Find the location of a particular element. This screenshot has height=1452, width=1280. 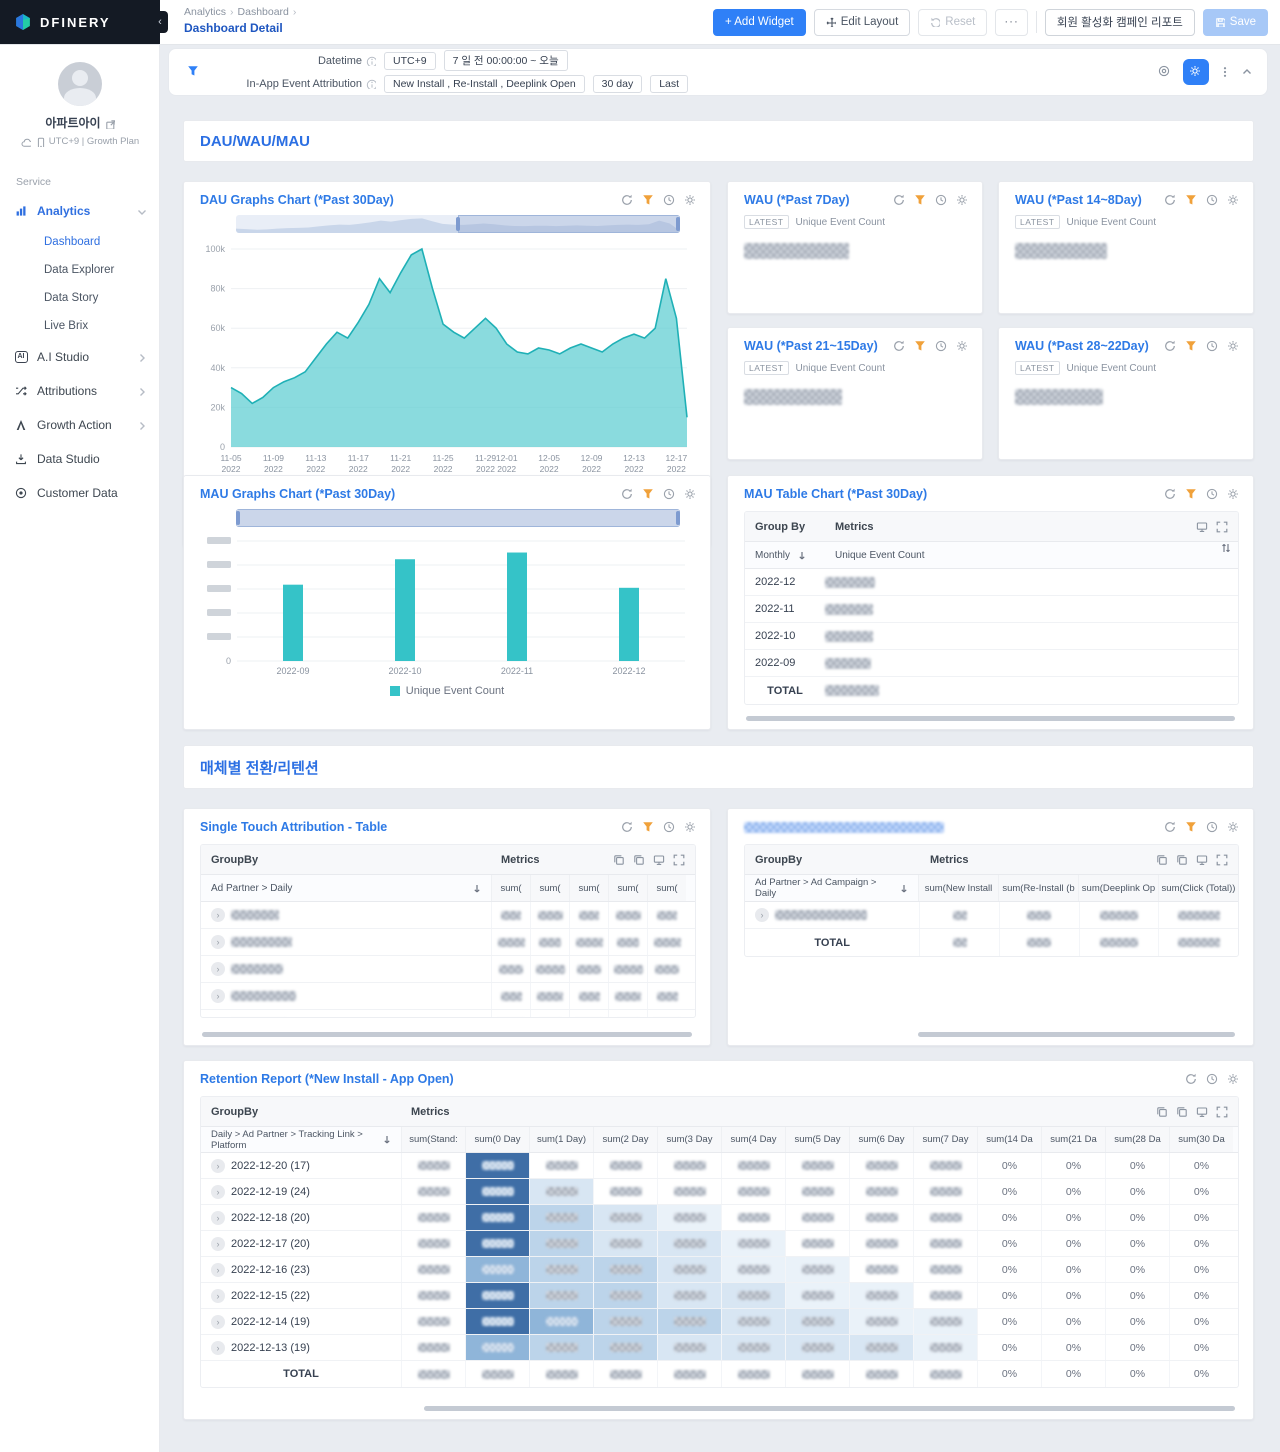

breadcrumb-dashboard: Dashboard is located at coordinates (263, 12).